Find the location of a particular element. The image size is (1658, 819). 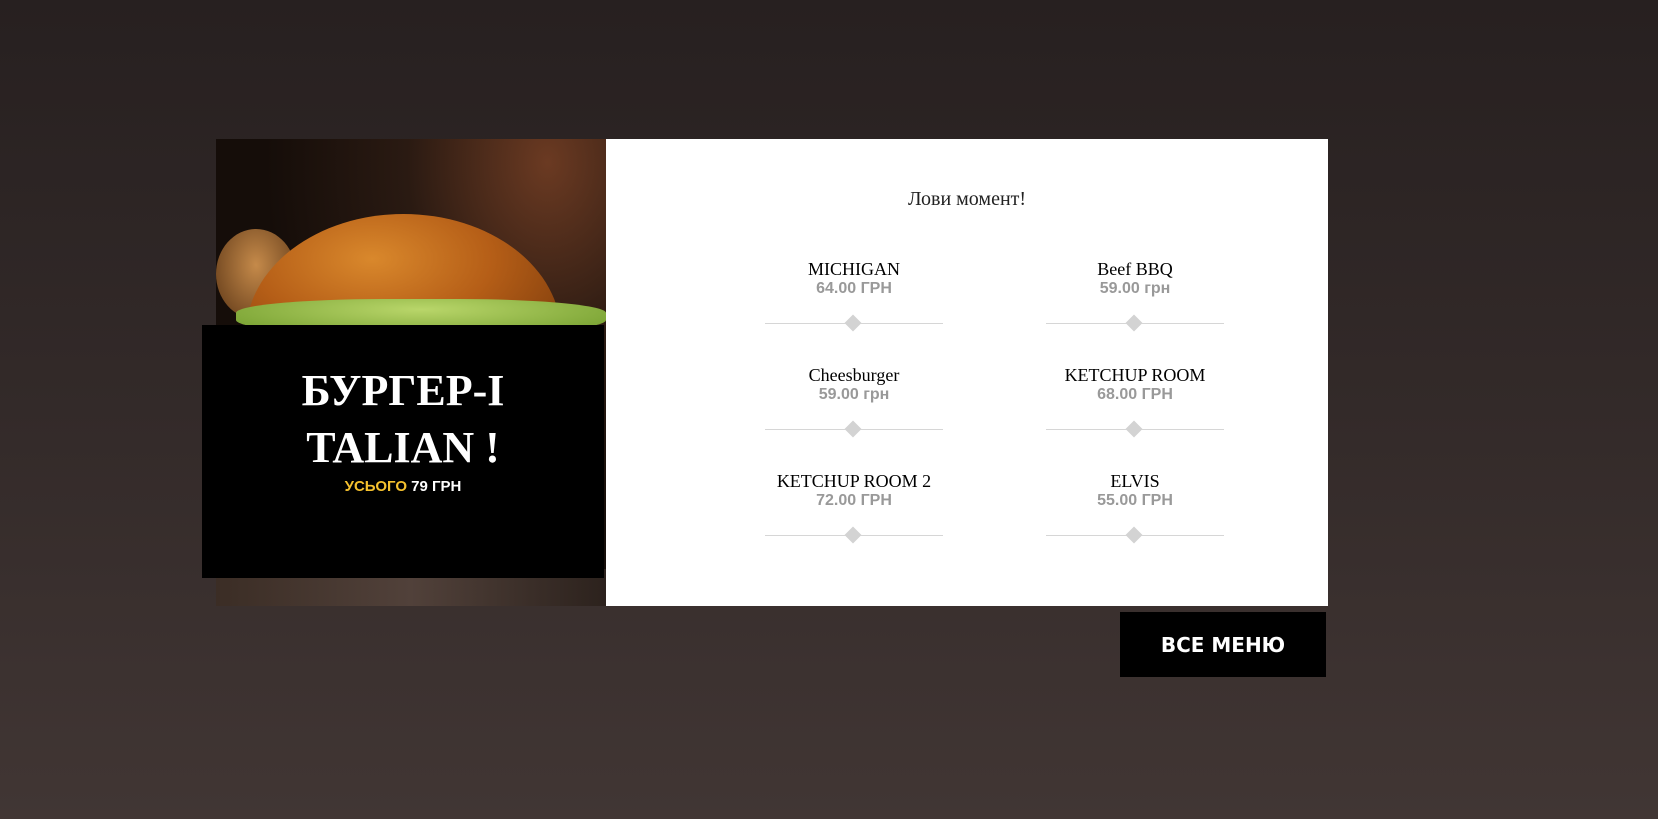

menu-item: KETCHUP ROOM 68.00 ГРН is located at coordinates (1135, 401).